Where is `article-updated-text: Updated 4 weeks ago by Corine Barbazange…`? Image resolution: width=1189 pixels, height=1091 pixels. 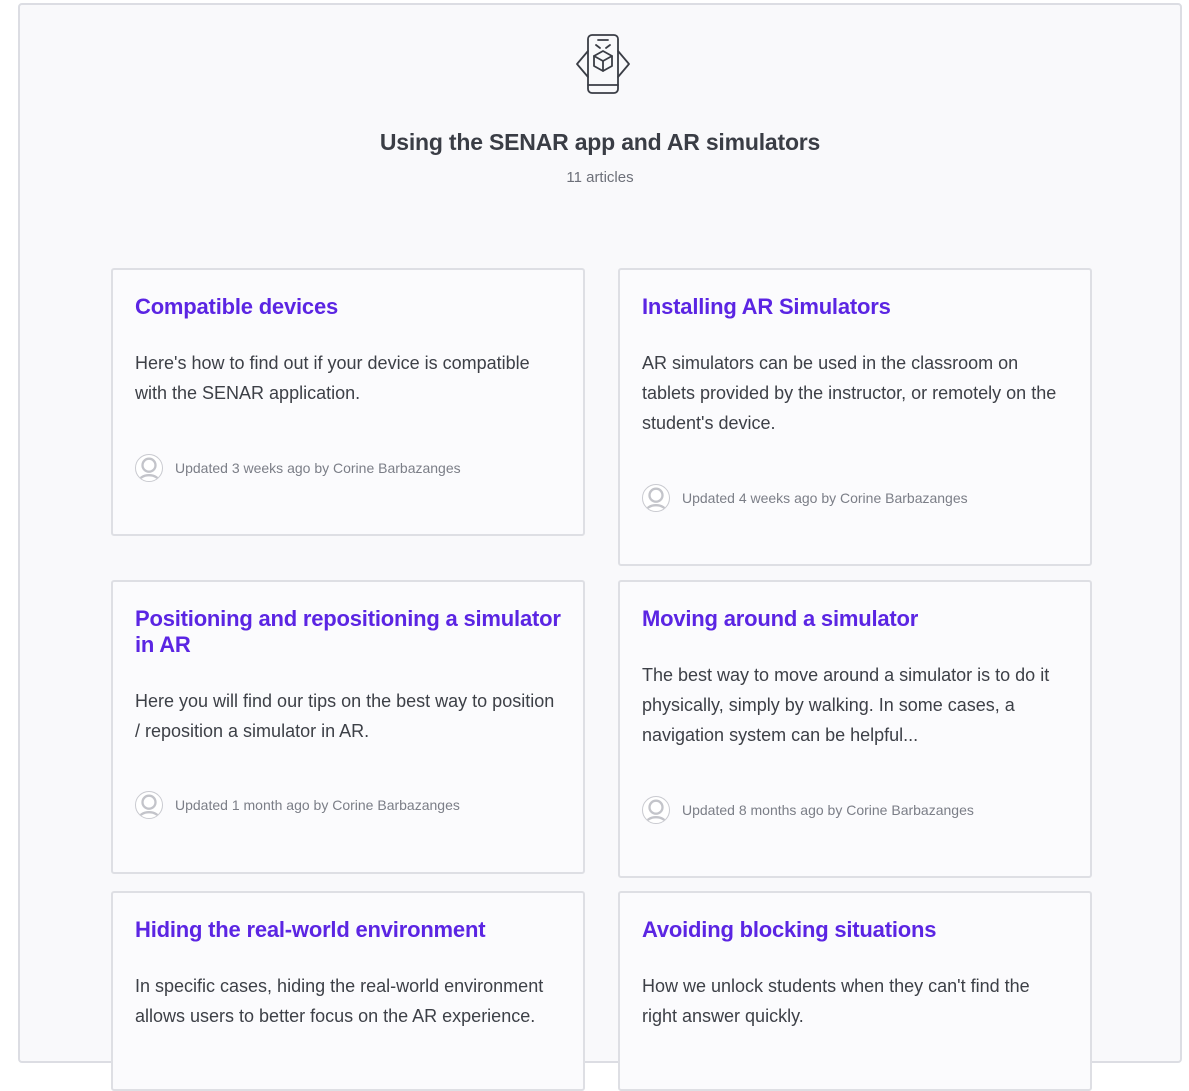 article-updated-text: Updated 4 weeks ago by Corine Barbazange… is located at coordinates (825, 498).